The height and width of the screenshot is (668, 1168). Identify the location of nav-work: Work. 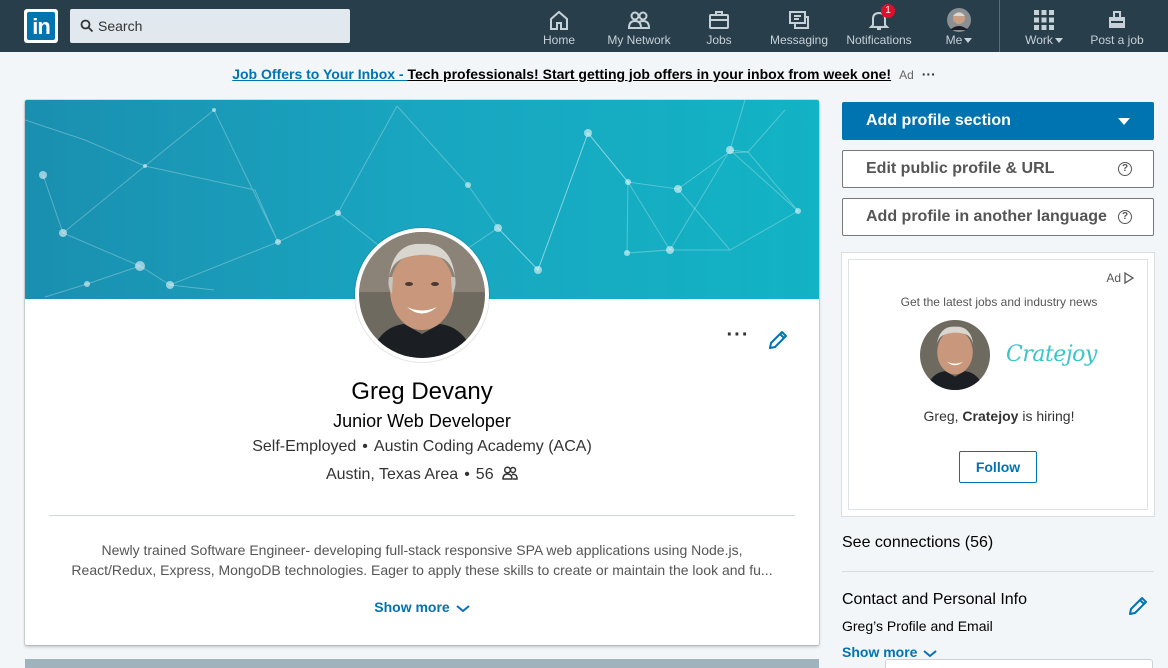
(1044, 26).